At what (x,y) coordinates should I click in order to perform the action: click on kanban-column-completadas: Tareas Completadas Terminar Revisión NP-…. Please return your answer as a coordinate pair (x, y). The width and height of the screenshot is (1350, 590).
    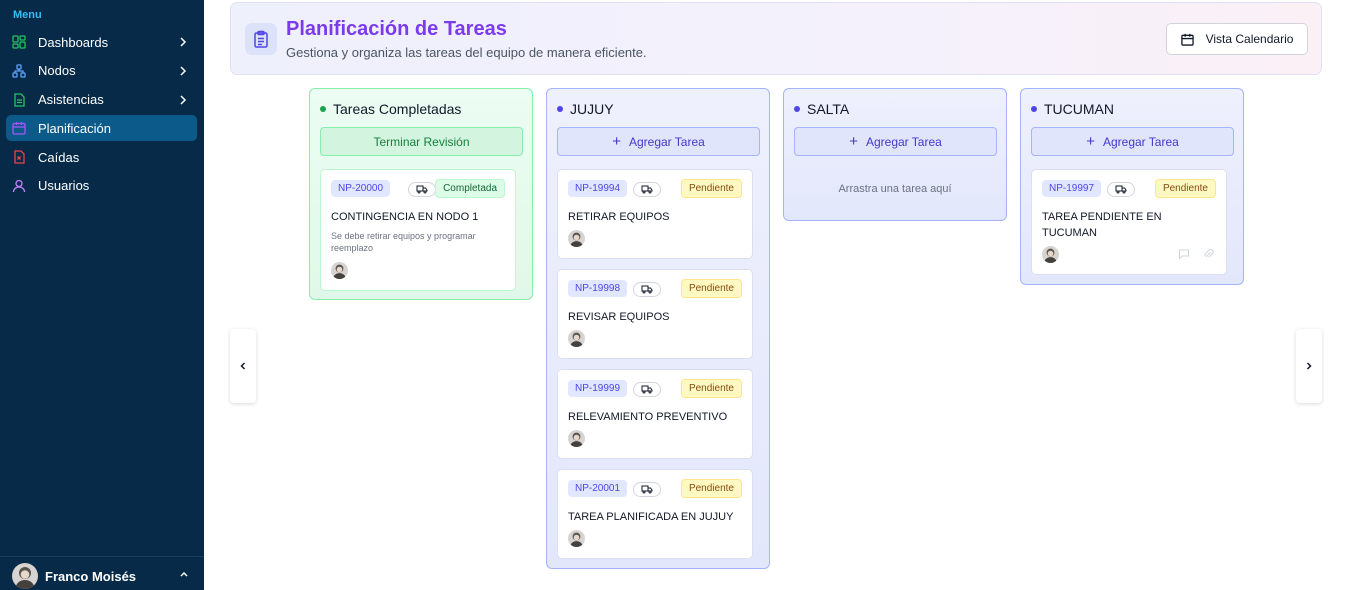
    Looking at the image, I should click on (421, 194).